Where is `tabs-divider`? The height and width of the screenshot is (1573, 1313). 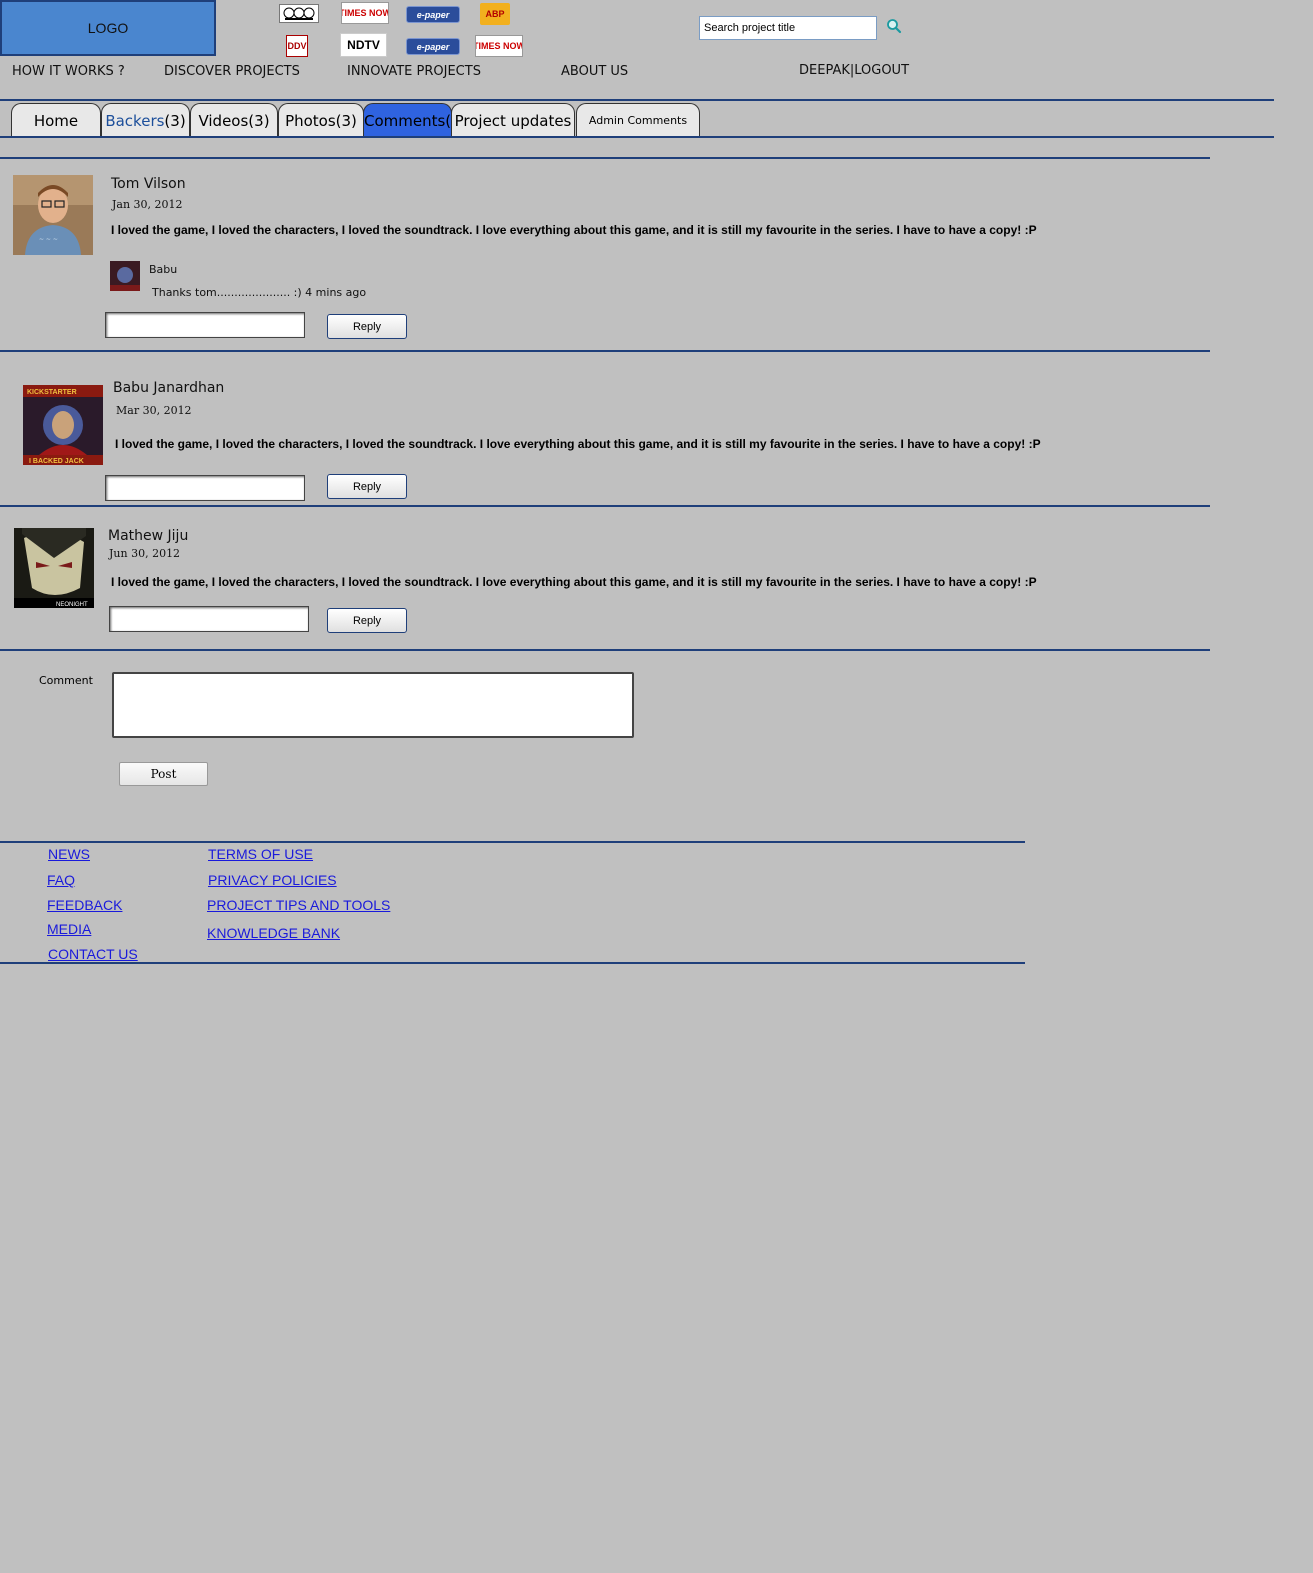
tabs-divider is located at coordinates (637, 137).